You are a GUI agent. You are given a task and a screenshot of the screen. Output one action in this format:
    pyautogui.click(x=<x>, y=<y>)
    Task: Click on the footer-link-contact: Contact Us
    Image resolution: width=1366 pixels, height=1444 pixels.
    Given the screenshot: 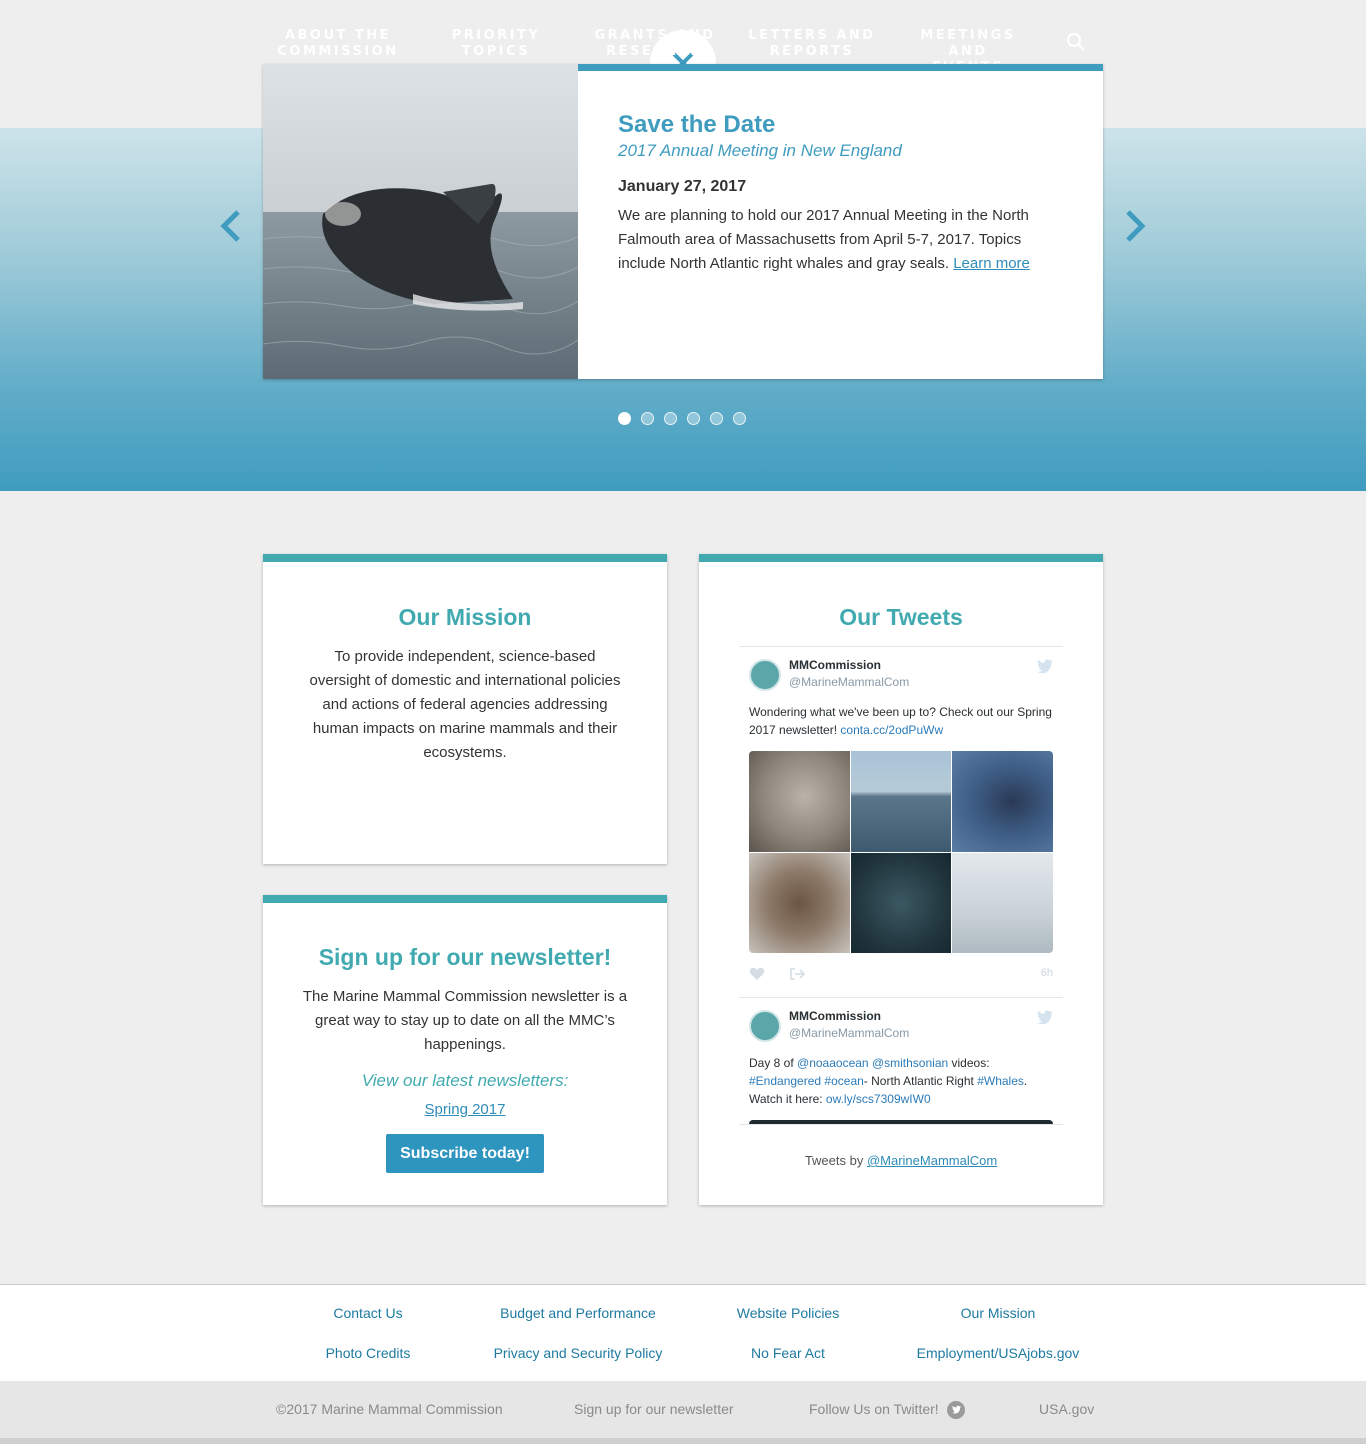 What is the action you would take?
    pyautogui.click(x=368, y=1313)
    